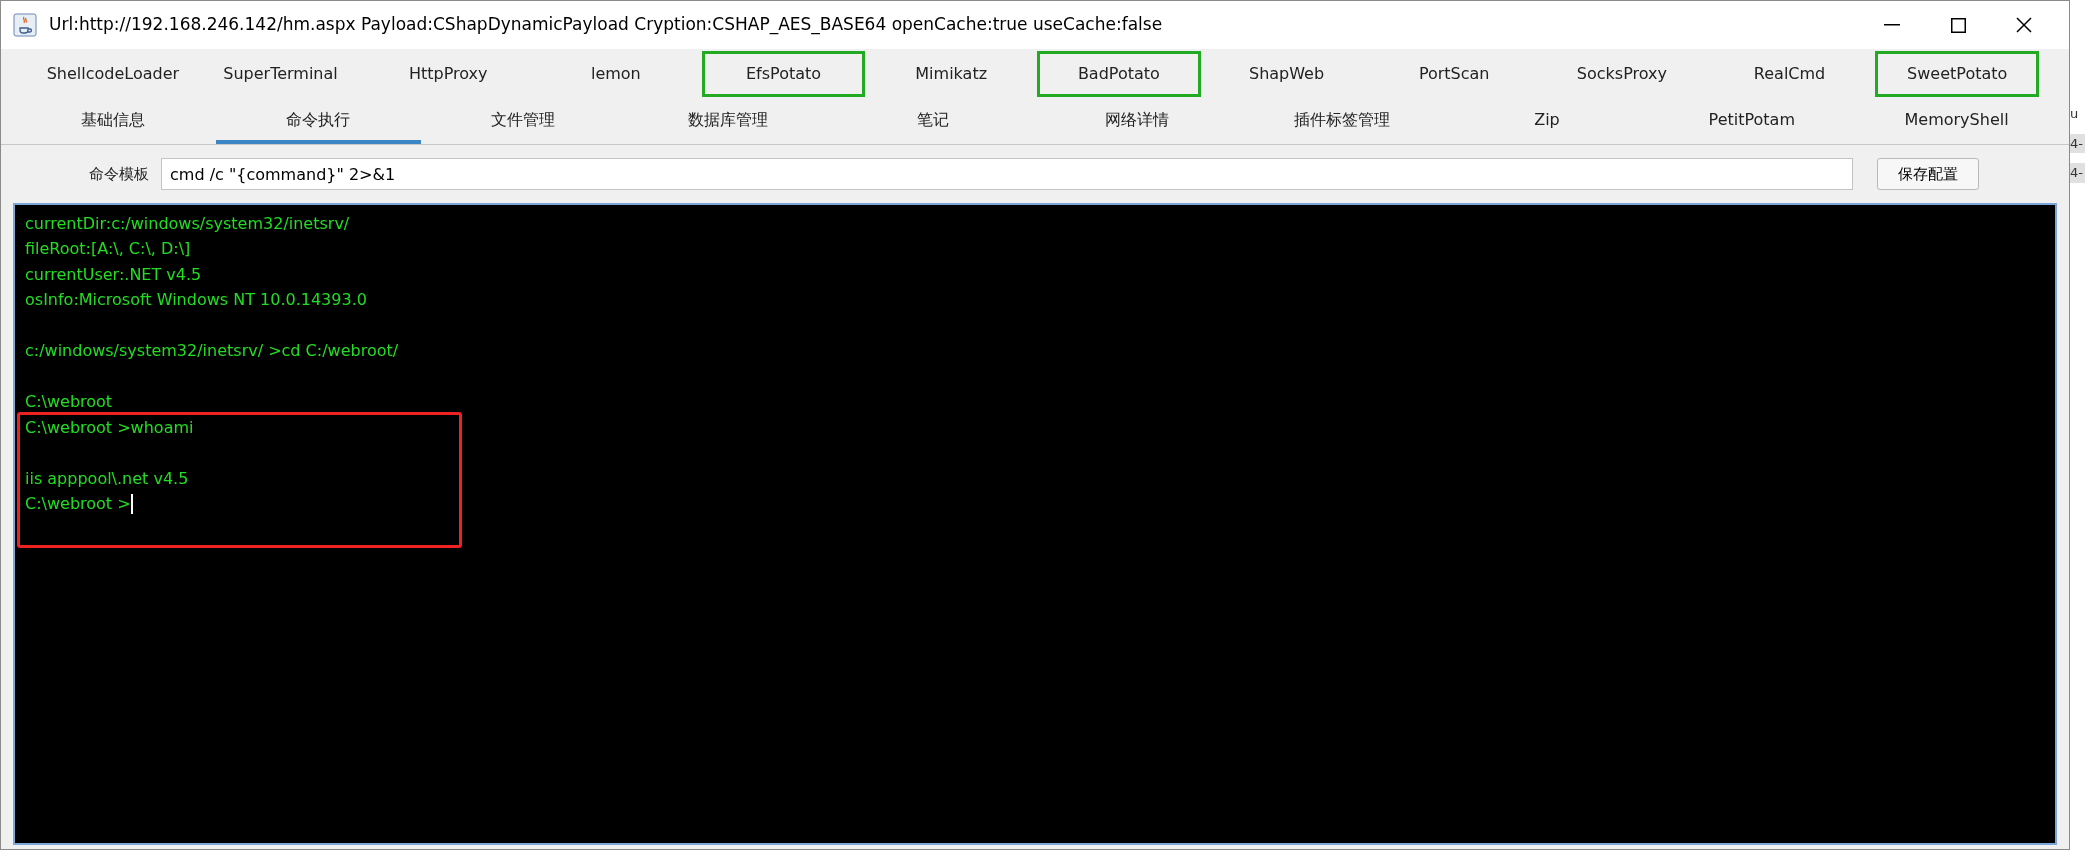 The image size is (2085, 850). What do you see at coordinates (1958, 25) in the screenshot?
I see `maximize-icon` at bounding box center [1958, 25].